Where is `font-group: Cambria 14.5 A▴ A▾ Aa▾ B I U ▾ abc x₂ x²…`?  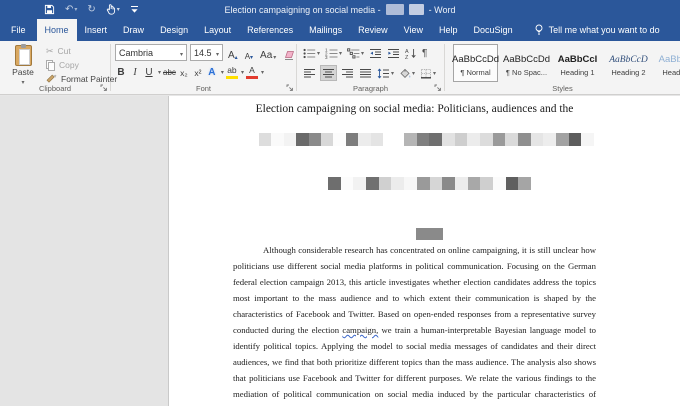 font-group: Cambria 14.5 A▴ A▾ Aa▾ B I U ▾ abc x₂ x²… is located at coordinates (203, 67).